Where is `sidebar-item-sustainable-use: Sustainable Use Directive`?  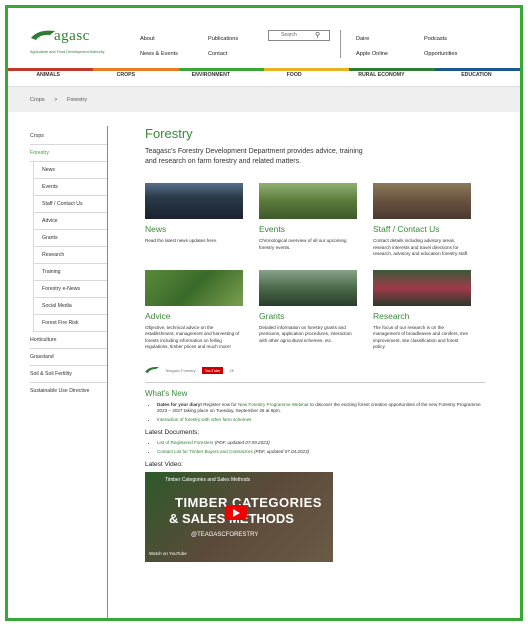
sidebar-item-sustainable-use: Sustainable Use Directive is located at coordinates (69, 391).